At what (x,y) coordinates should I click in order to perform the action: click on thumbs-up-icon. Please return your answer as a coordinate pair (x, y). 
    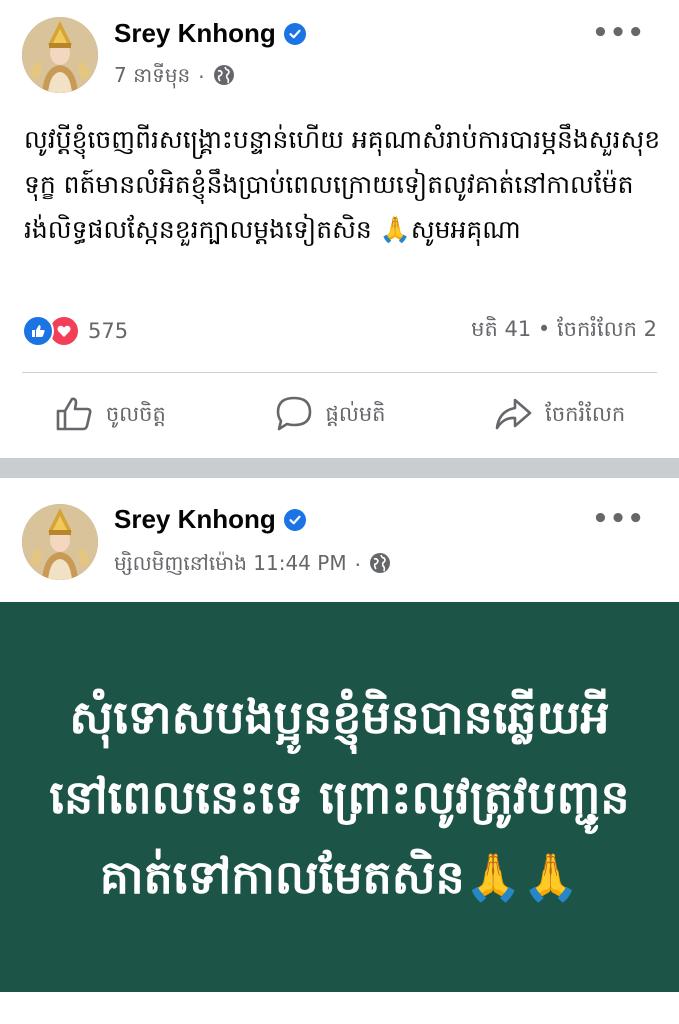
    Looking at the image, I should click on (74, 416).